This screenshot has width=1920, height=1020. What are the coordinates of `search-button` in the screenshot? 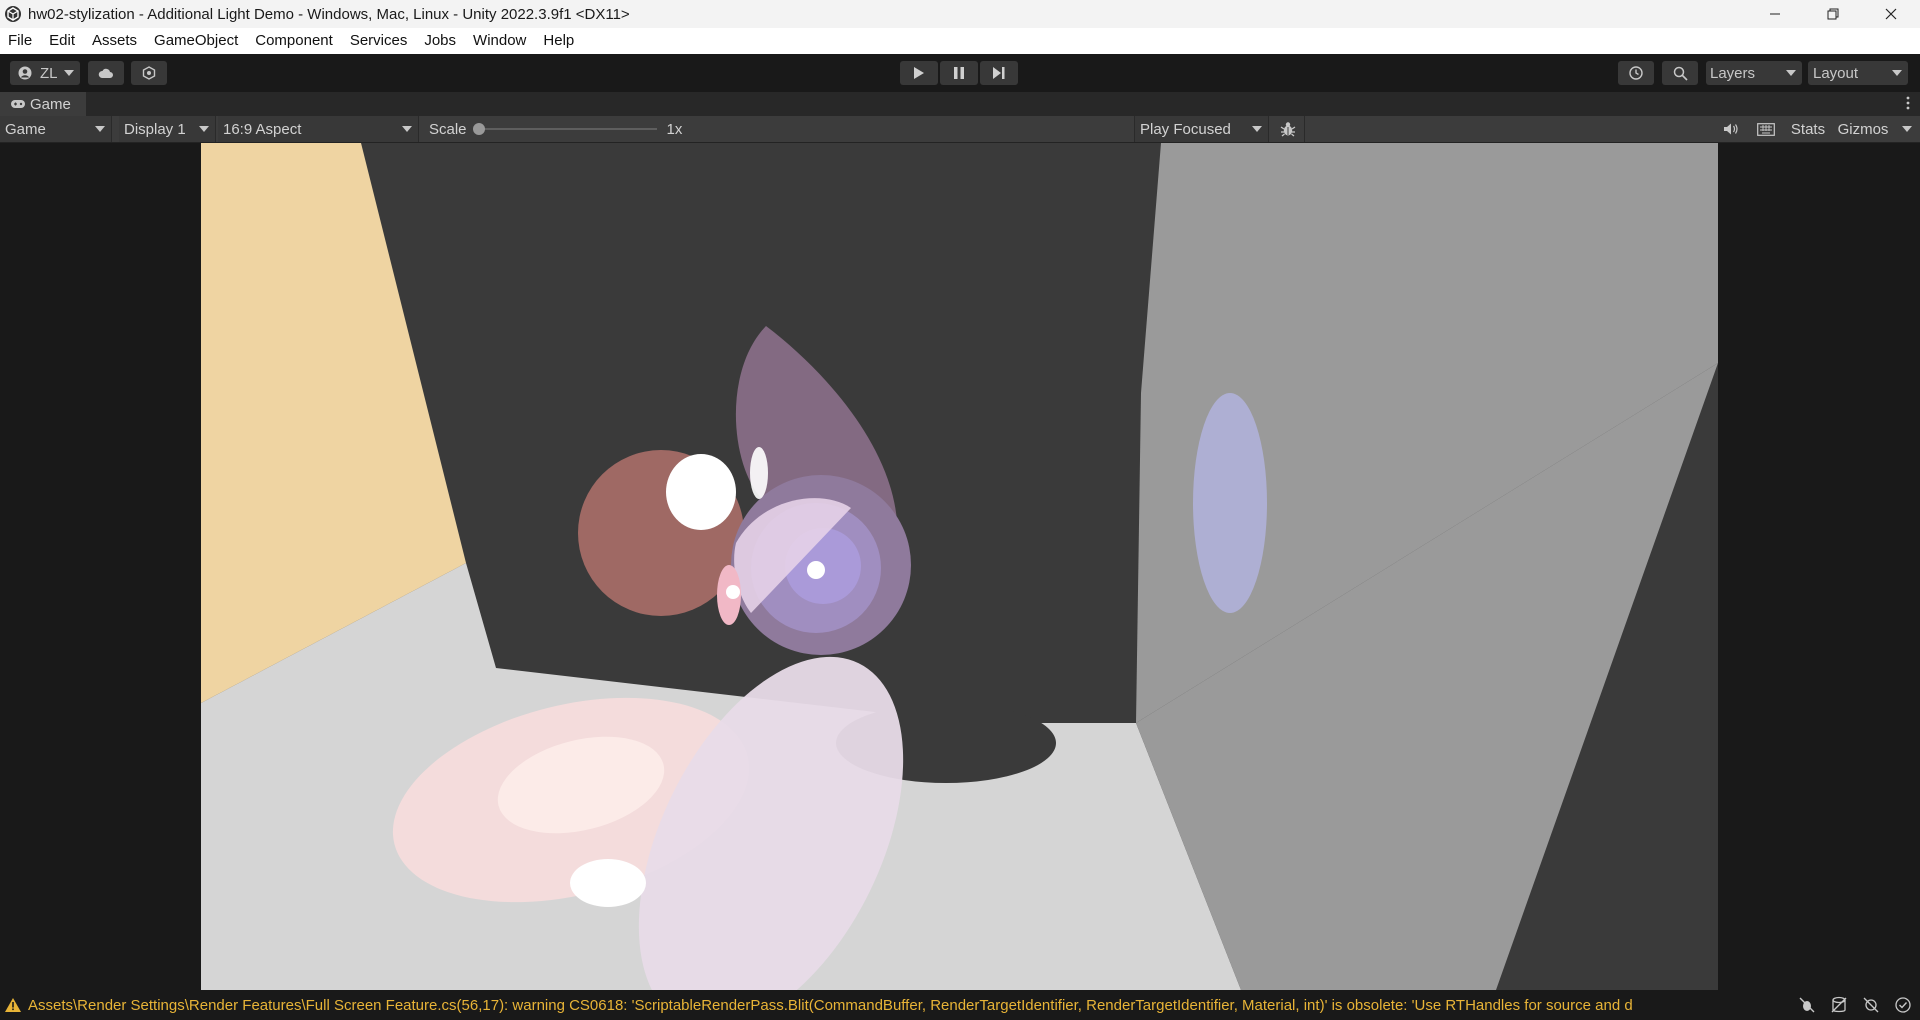 It's located at (1680, 73).